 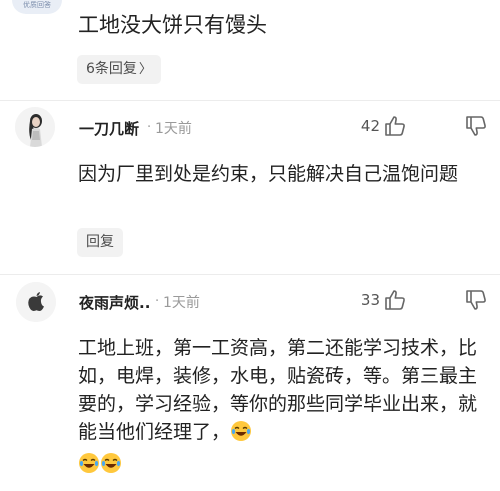 What do you see at coordinates (111, 69) in the screenshot?
I see `view-replies-label: 6条回复` at bounding box center [111, 69].